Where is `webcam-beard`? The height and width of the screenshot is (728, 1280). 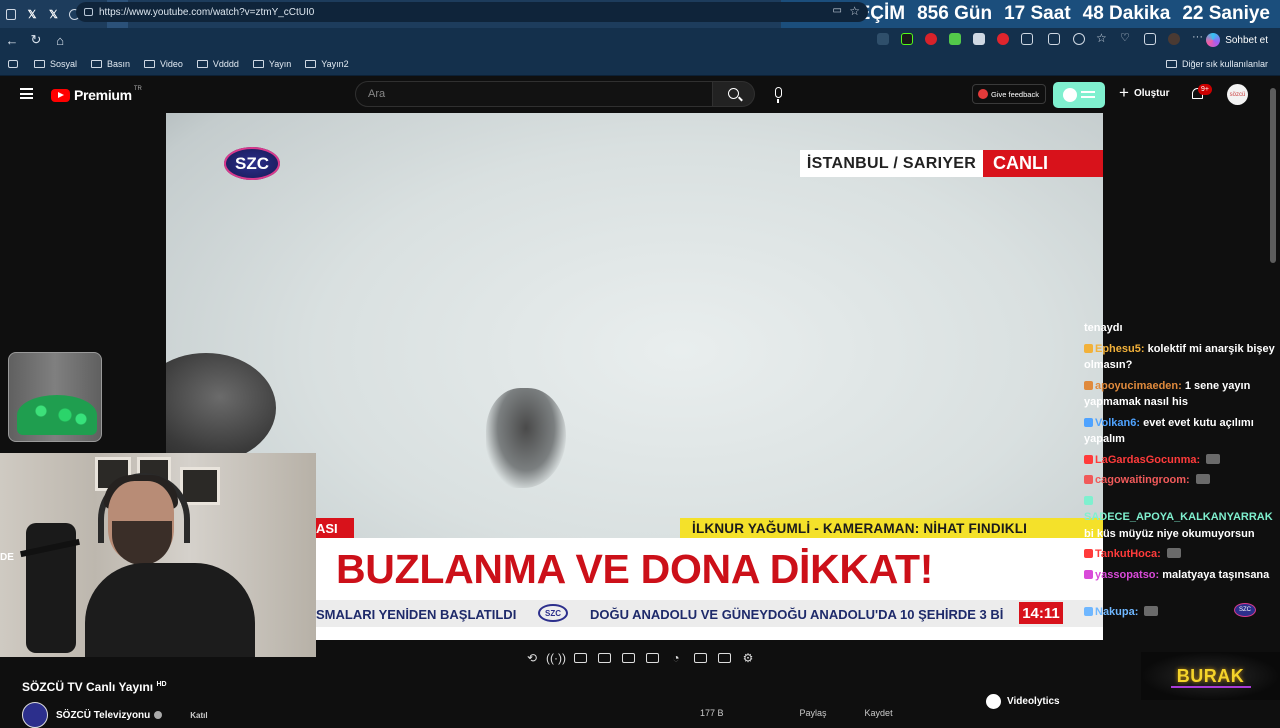
webcam-beard is located at coordinates (142, 543).